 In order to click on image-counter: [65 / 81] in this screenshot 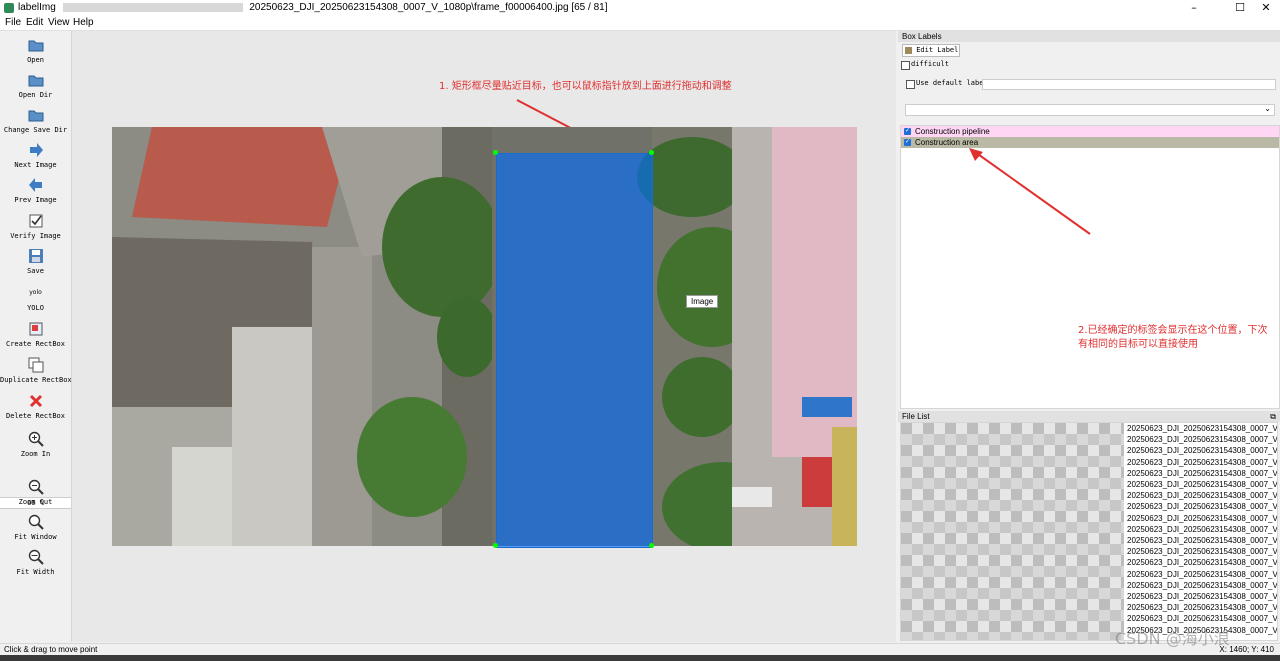, I will do `click(589, 7)`.